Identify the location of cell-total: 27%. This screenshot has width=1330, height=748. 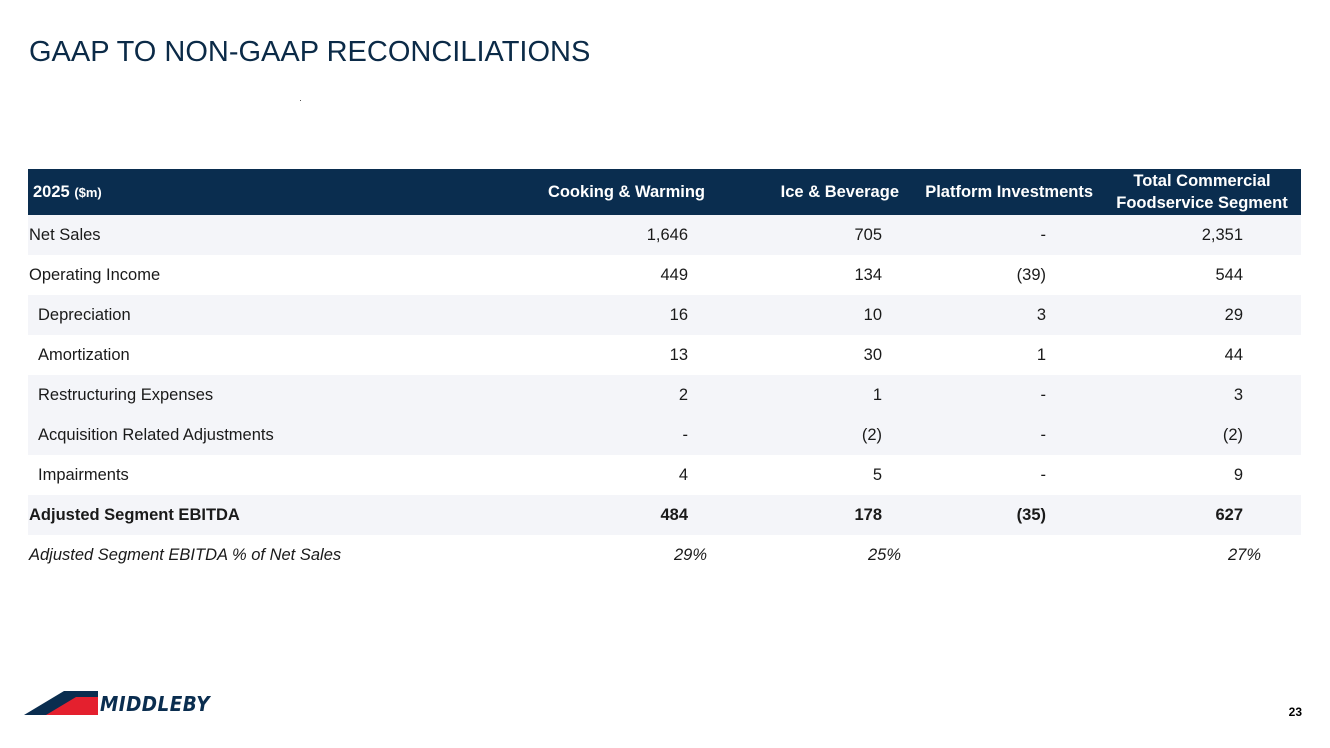
(1244, 554).